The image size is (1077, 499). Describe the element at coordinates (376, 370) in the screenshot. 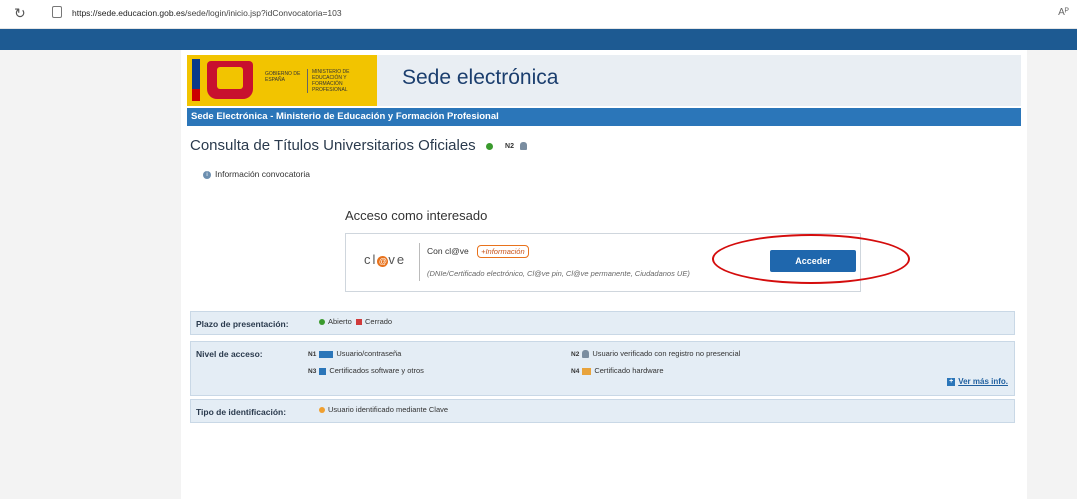

I see `n3-label: Certificados software y otros` at that location.